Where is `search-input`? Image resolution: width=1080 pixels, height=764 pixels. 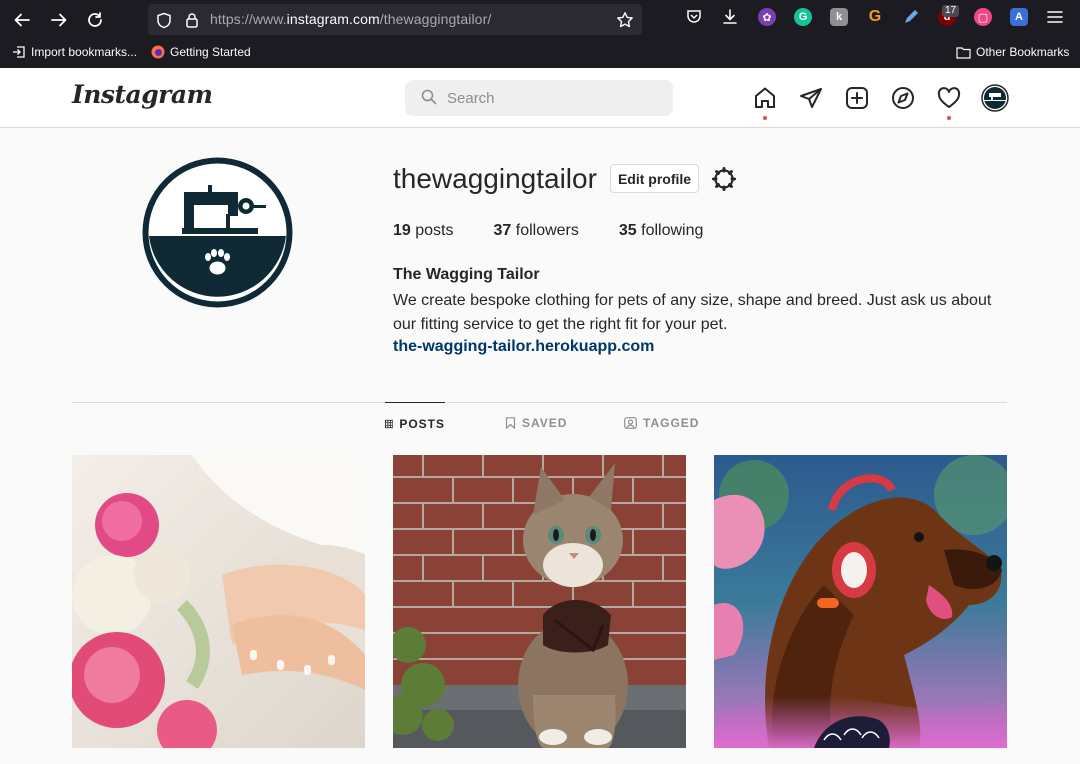
search-input is located at coordinates (552, 98).